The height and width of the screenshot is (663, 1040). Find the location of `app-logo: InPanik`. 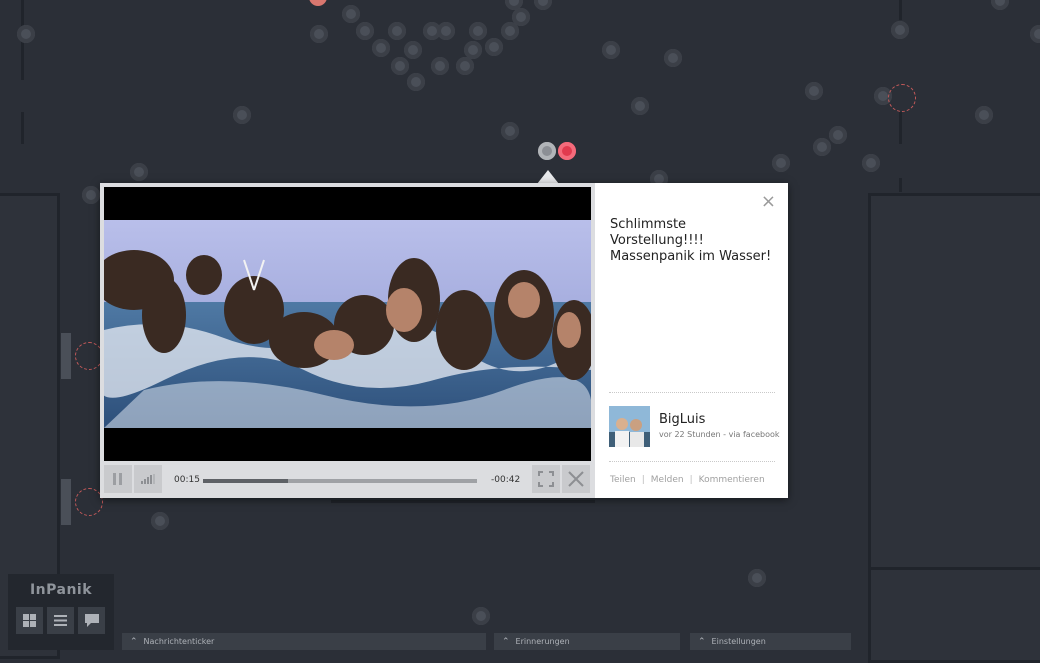

app-logo: InPanik is located at coordinates (61, 590).